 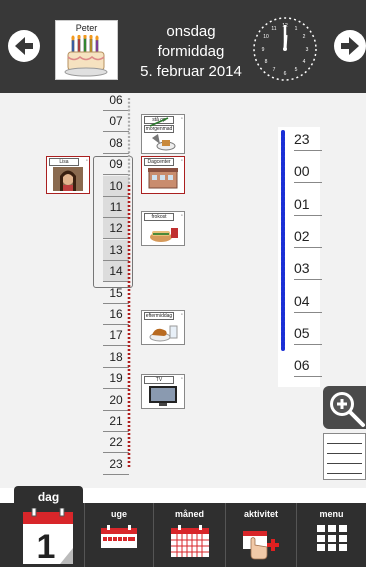 What do you see at coordinates (86, 28) in the screenshot?
I see `user-name: Peter` at bounding box center [86, 28].